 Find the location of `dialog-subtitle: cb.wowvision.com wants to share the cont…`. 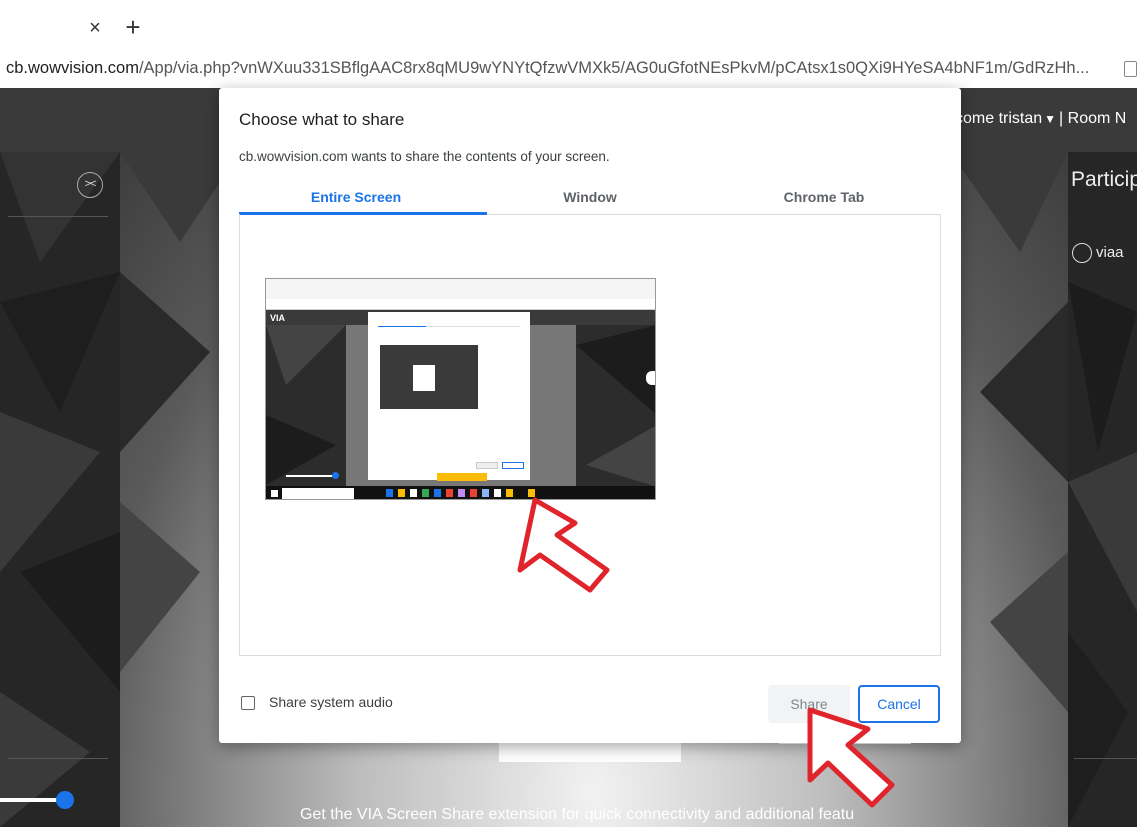

dialog-subtitle: cb.wowvision.com wants to share the cont… is located at coordinates (424, 156).